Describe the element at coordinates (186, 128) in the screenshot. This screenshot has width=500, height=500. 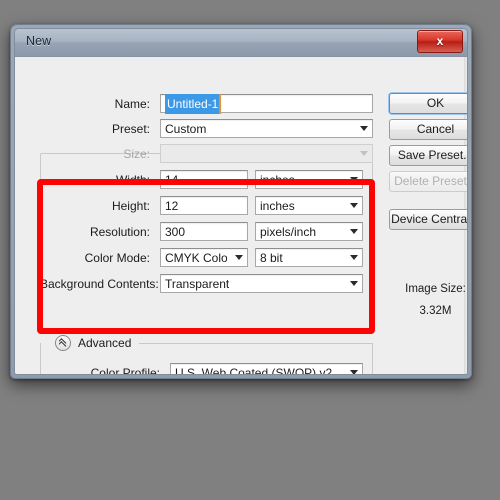
I see `preset-value: Custom` at that location.